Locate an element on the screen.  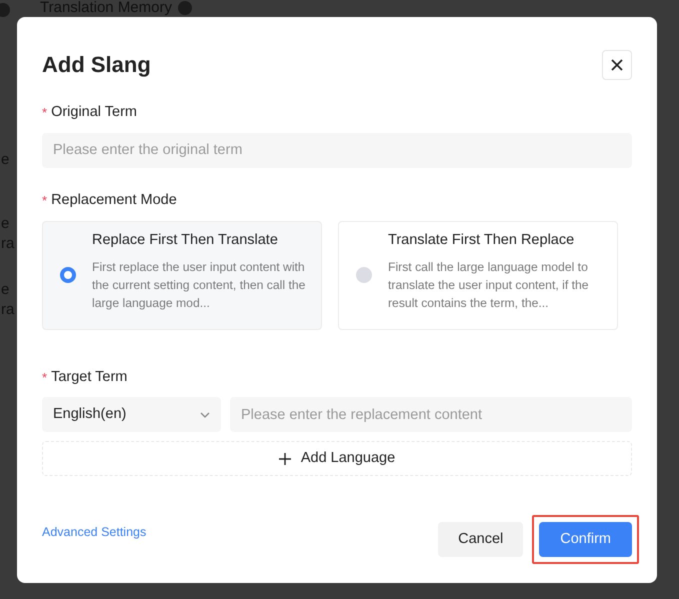
advanced-settings-link: Advanced Settings is located at coordinates (94, 532).